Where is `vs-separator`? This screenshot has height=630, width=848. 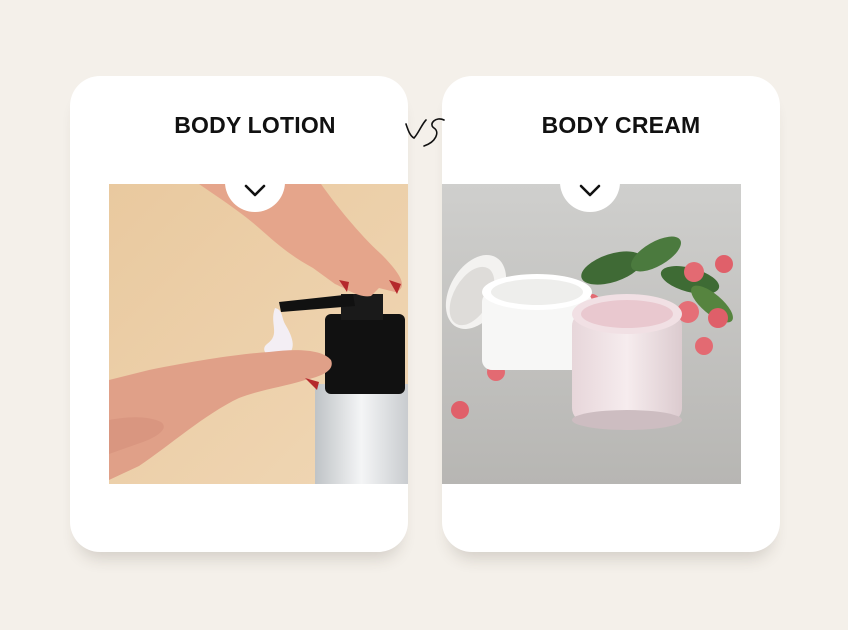 vs-separator is located at coordinates (426, 130).